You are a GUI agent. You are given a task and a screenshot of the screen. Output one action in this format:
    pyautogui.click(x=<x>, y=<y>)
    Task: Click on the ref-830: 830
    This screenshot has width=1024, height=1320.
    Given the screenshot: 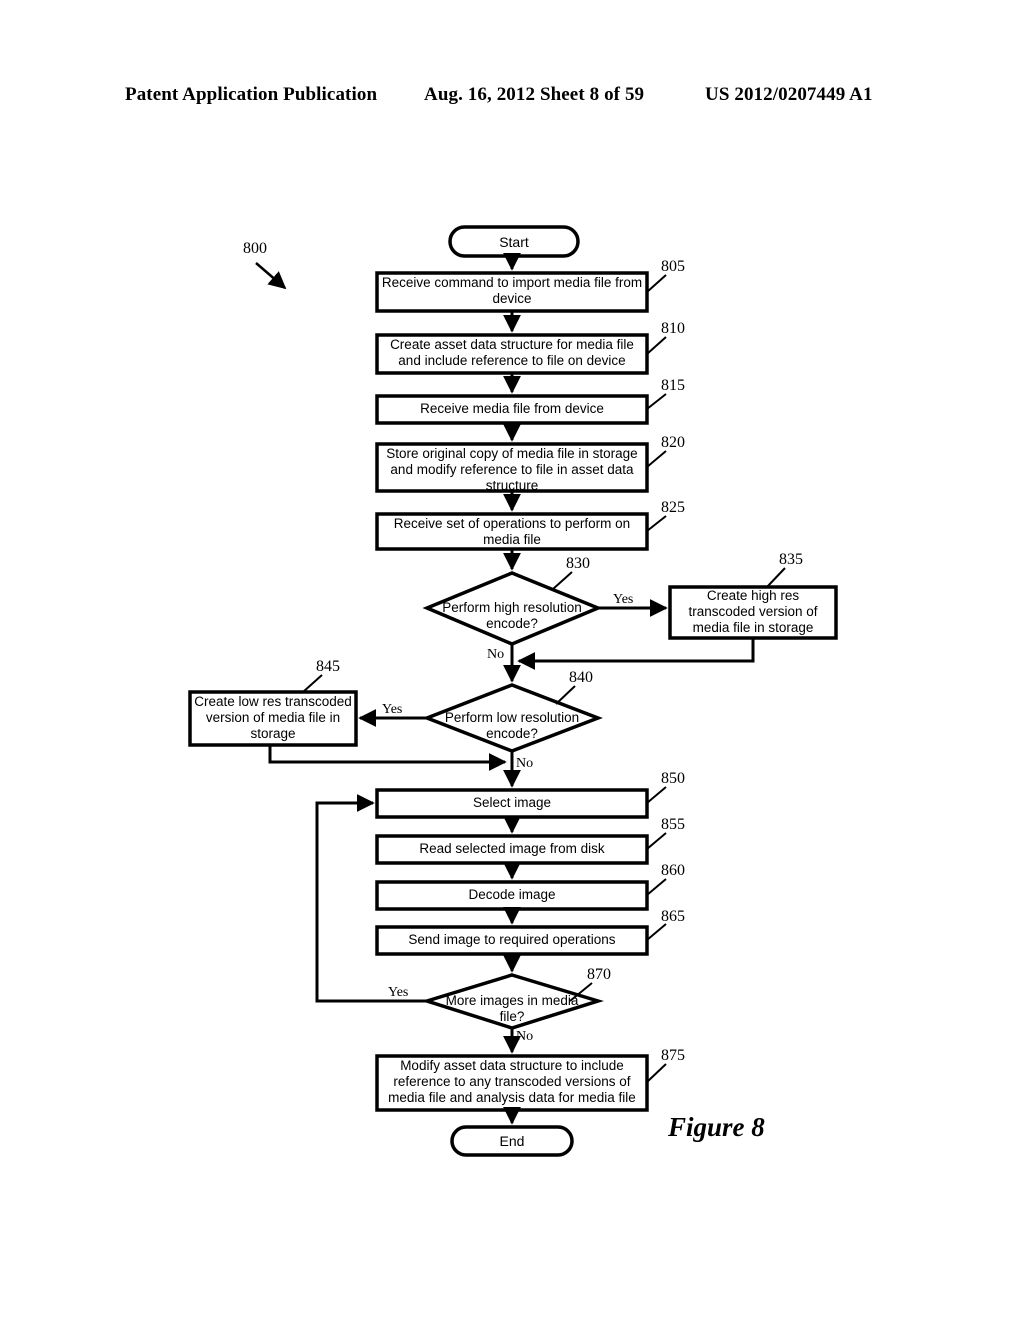 What is the action you would take?
    pyautogui.click(x=578, y=563)
    